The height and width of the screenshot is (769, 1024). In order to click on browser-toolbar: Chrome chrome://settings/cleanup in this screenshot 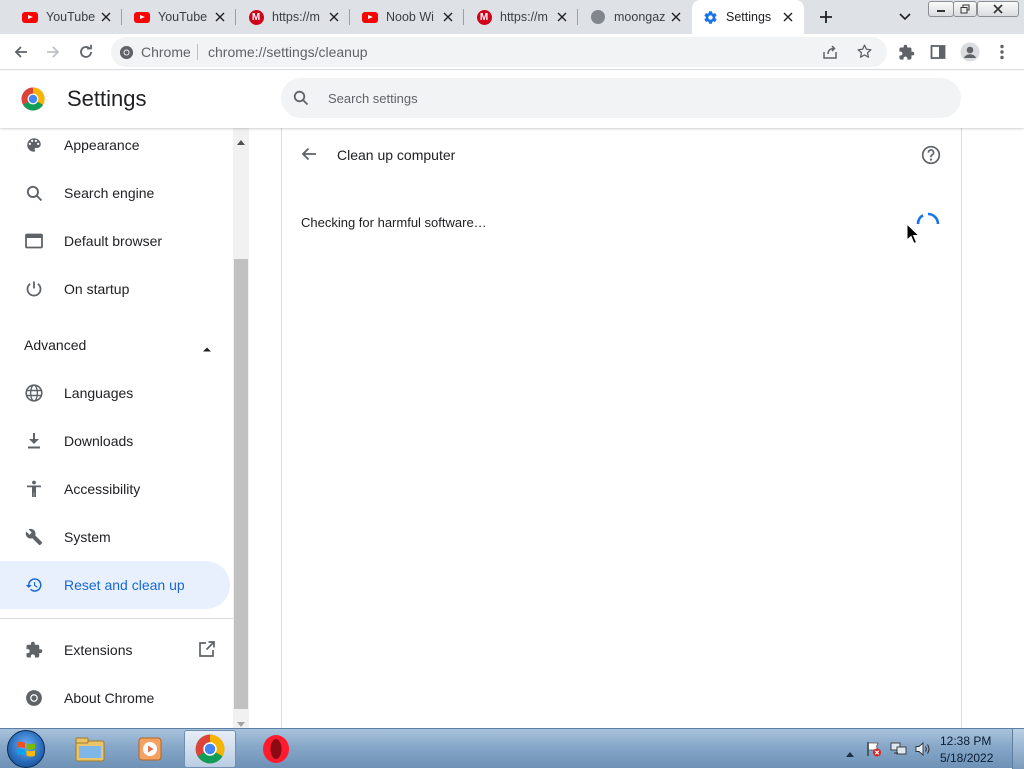, I will do `click(512, 52)`.